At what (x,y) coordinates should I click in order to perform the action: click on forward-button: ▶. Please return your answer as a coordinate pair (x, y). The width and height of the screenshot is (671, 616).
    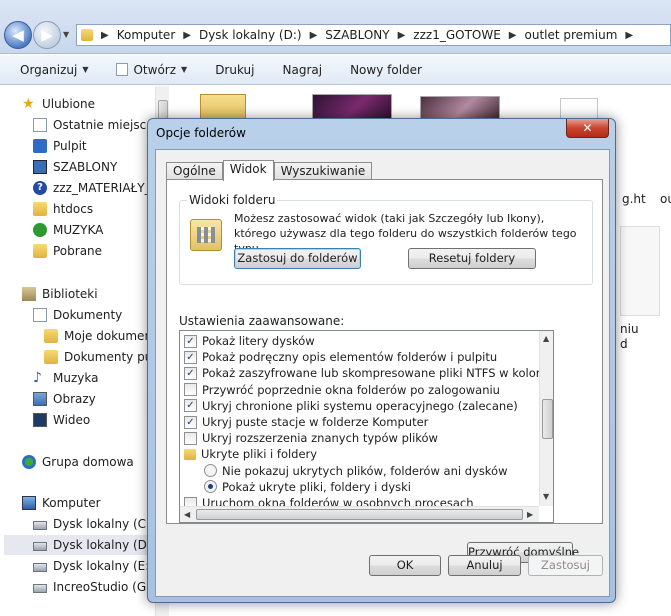
    Looking at the image, I should click on (47, 35).